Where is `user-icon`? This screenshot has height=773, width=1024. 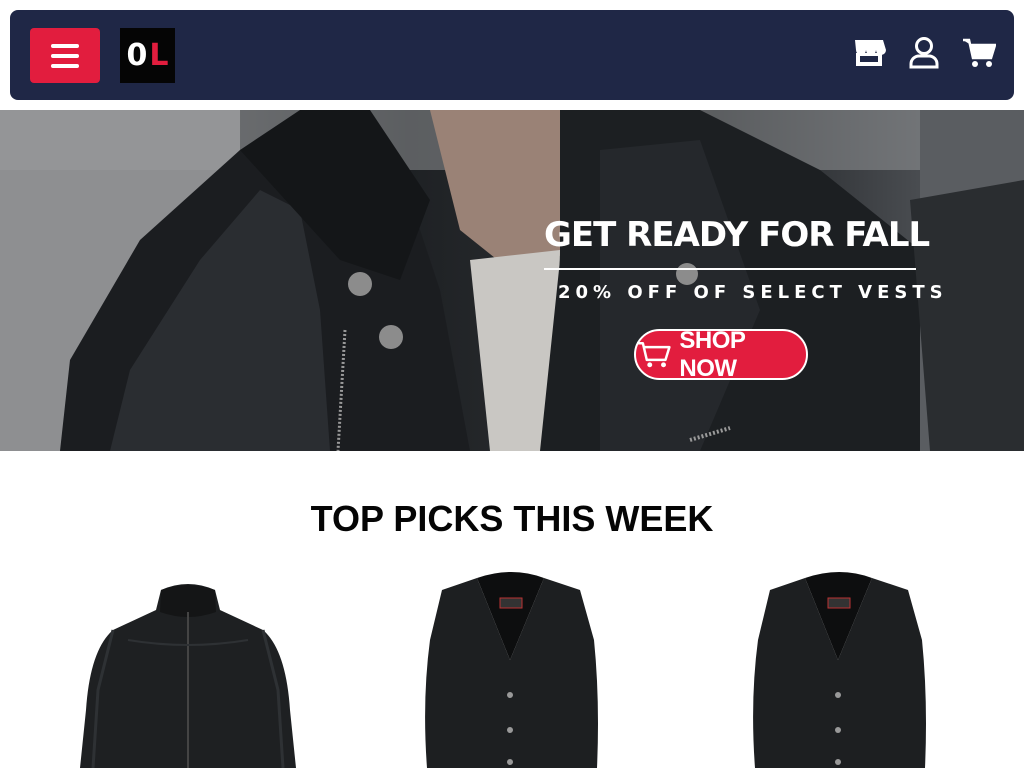 user-icon is located at coordinates (924, 53).